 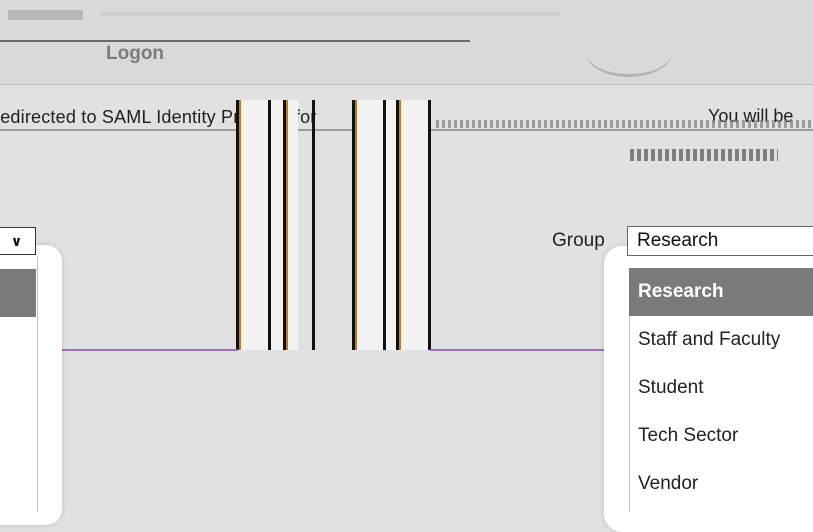 What do you see at coordinates (704, 155) in the screenshot?
I see `status-timestamp` at bounding box center [704, 155].